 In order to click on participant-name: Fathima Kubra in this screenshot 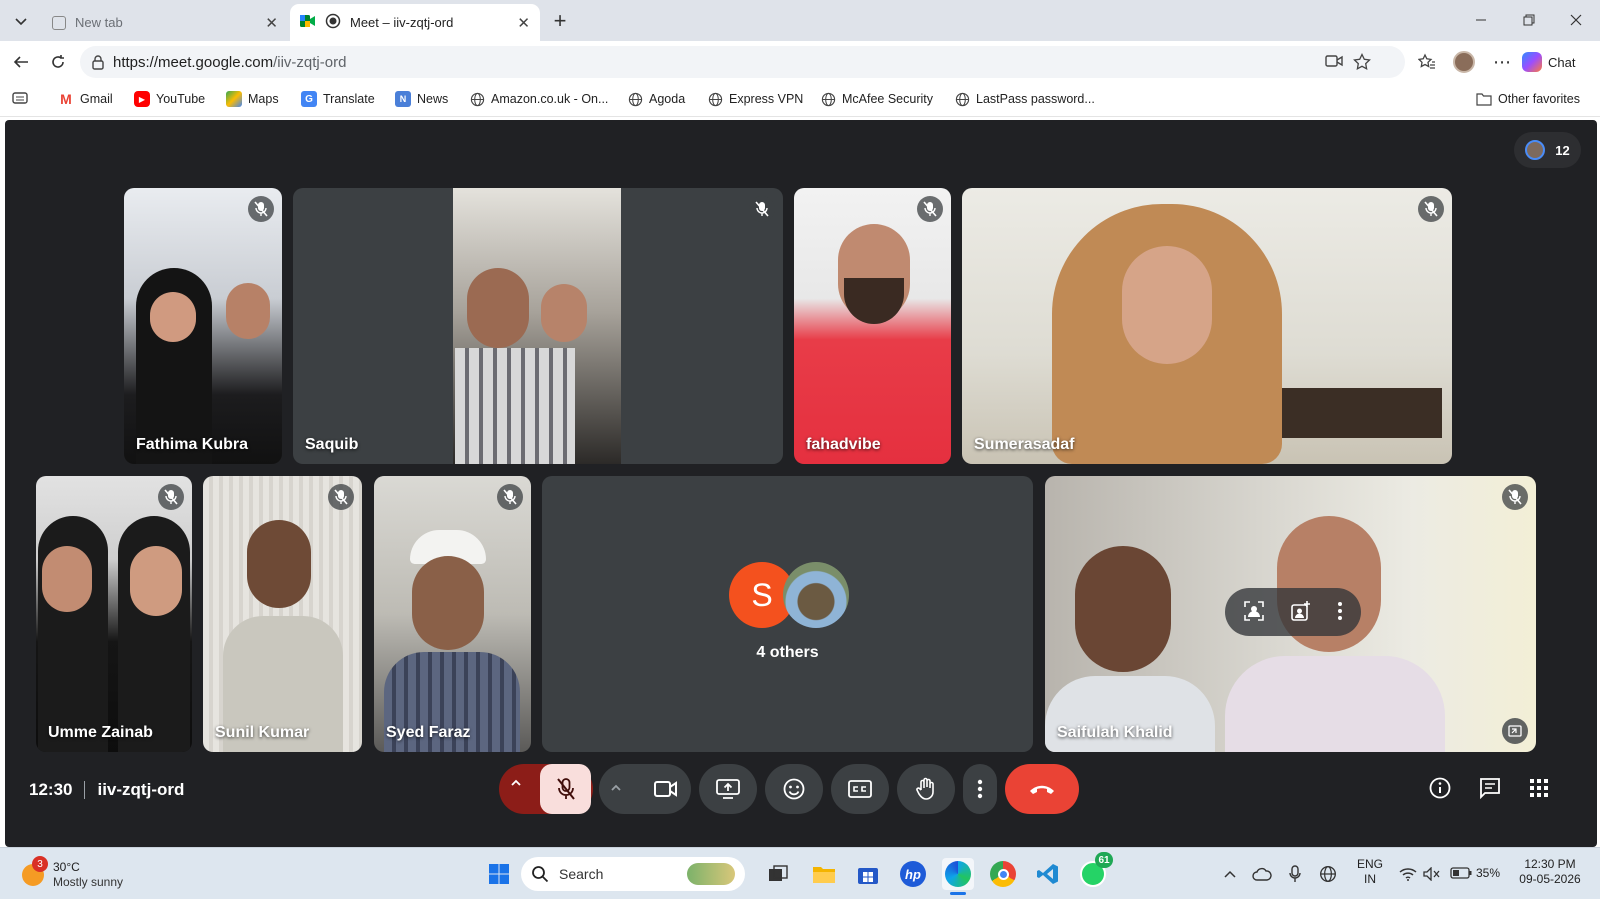, I will do `click(192, 444)`.